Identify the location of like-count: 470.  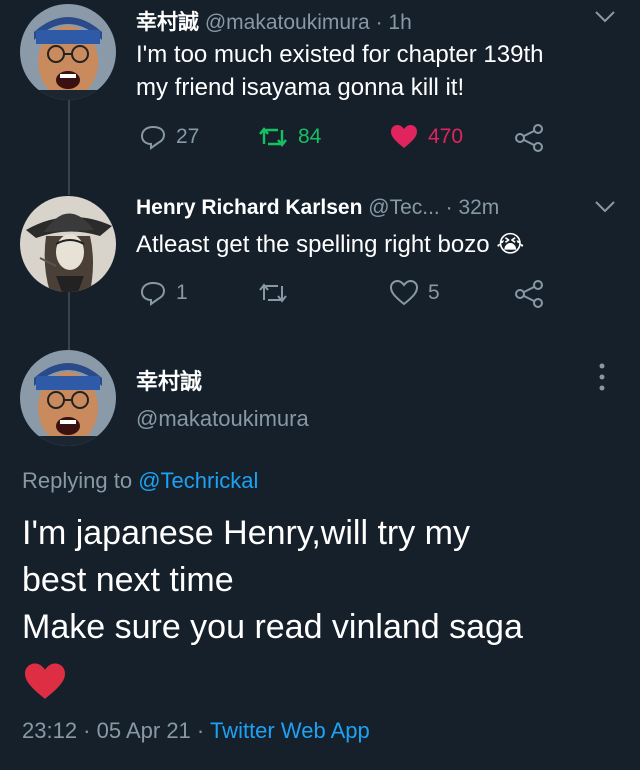
(446, 136).